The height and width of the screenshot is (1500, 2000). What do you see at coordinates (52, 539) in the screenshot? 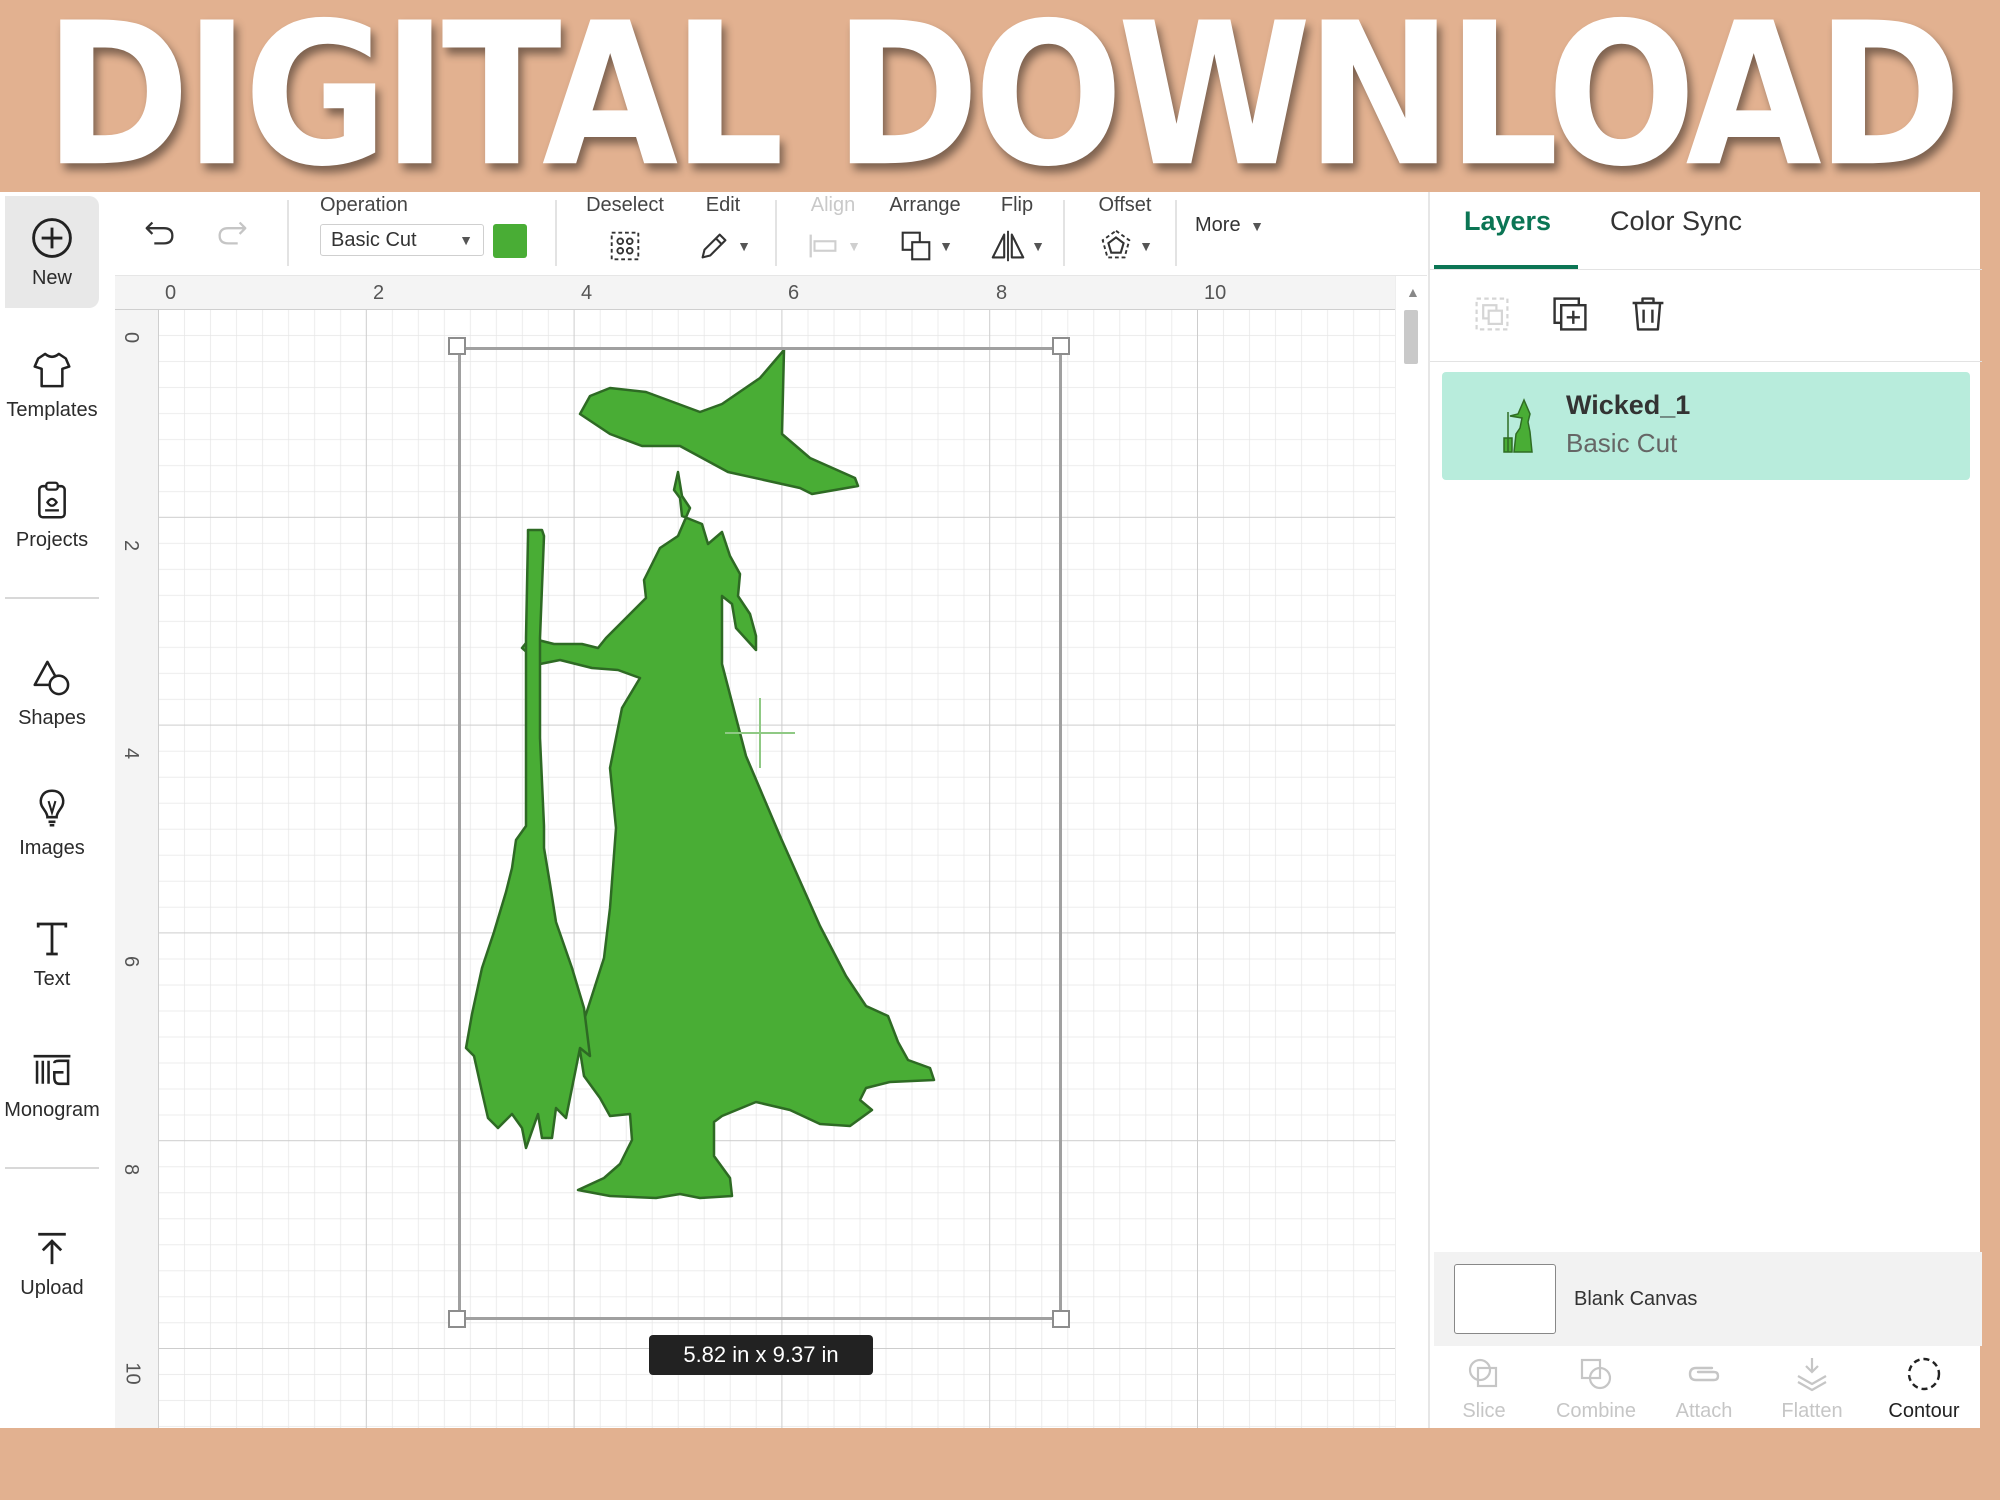
I see `nav-label-projects: Projects` at bounding box center [52, 539].